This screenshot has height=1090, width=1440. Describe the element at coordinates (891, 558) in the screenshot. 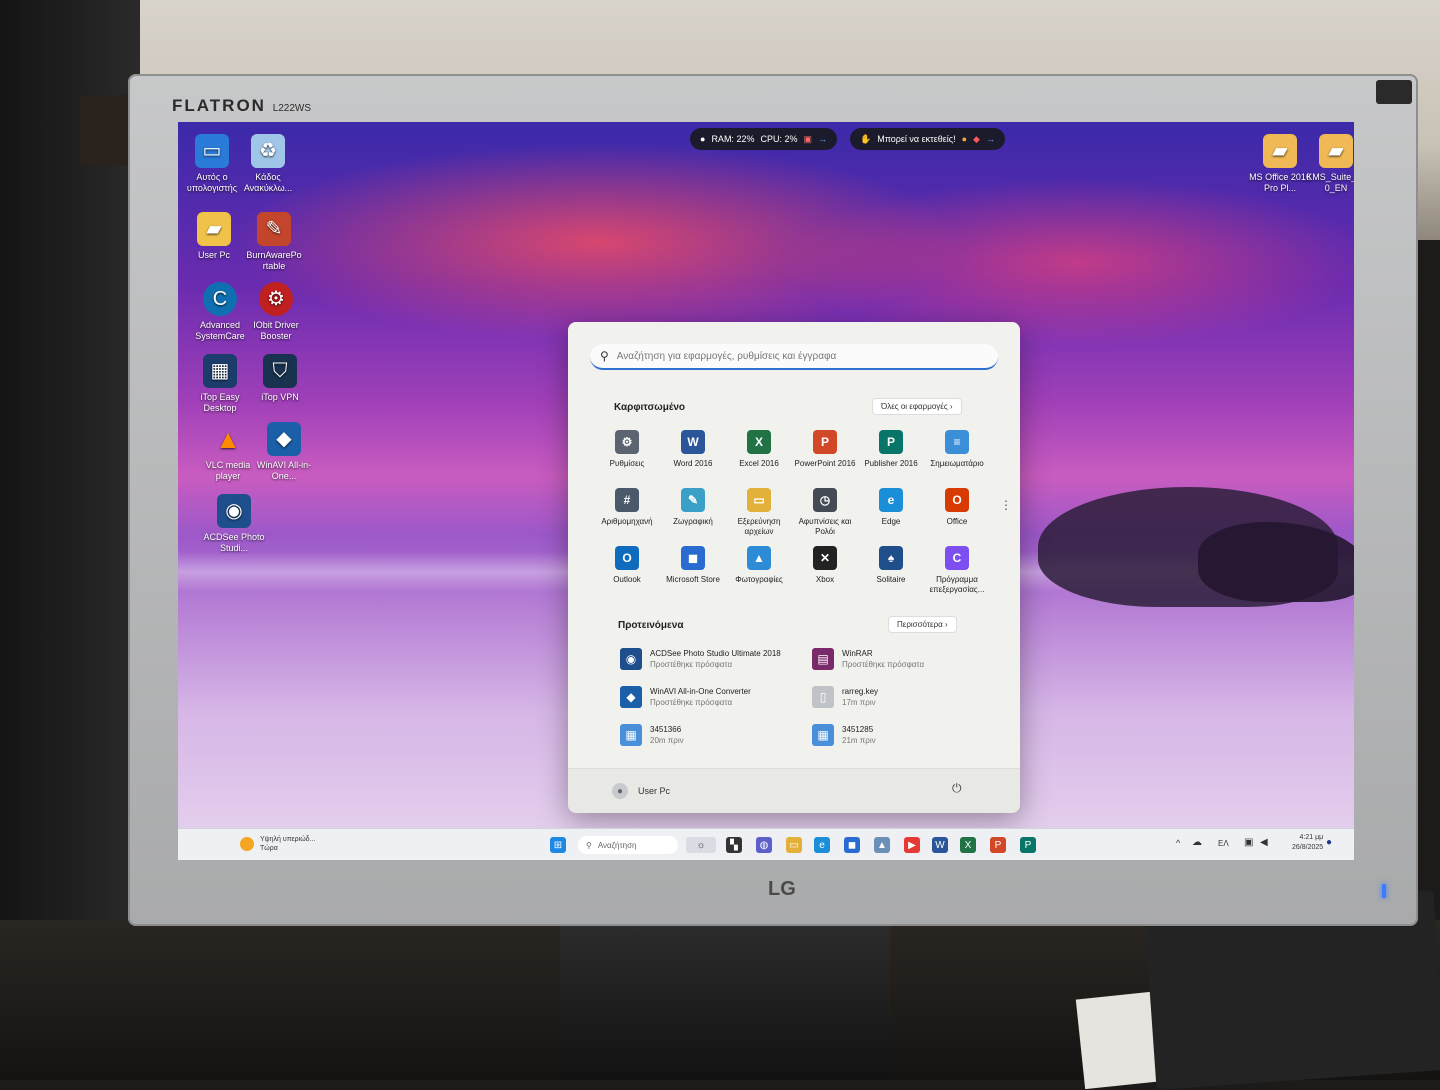

I see `solitaire-icon: ♠` at that location.